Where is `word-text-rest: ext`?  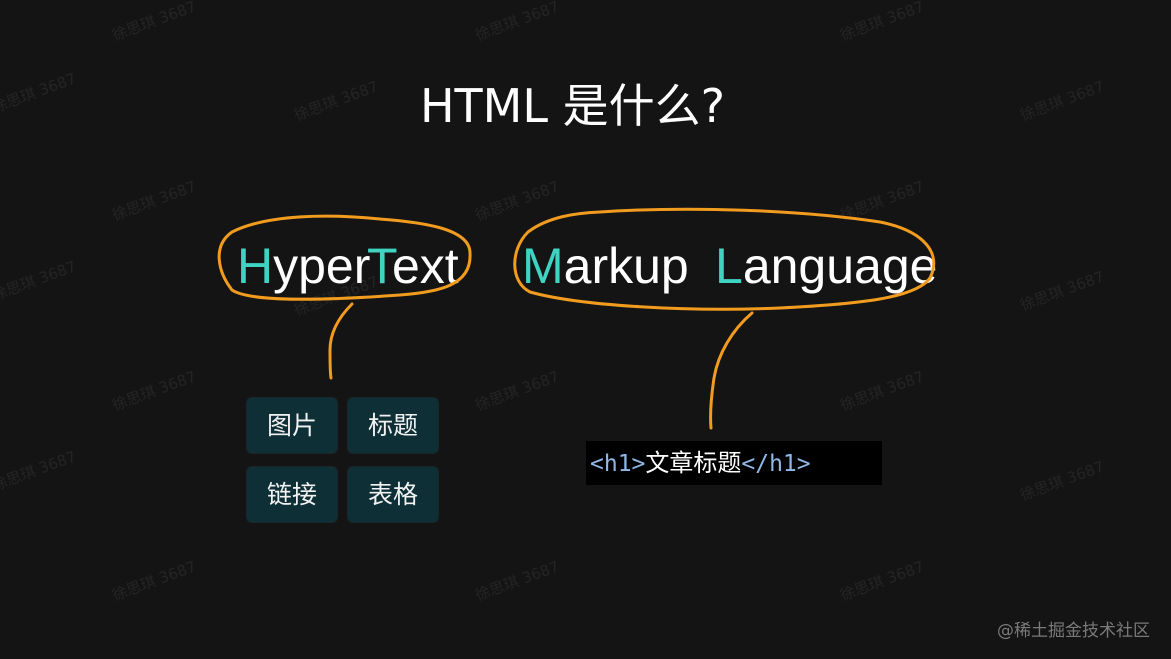
word-text-rest: ext is located at coordinates (425, 266).